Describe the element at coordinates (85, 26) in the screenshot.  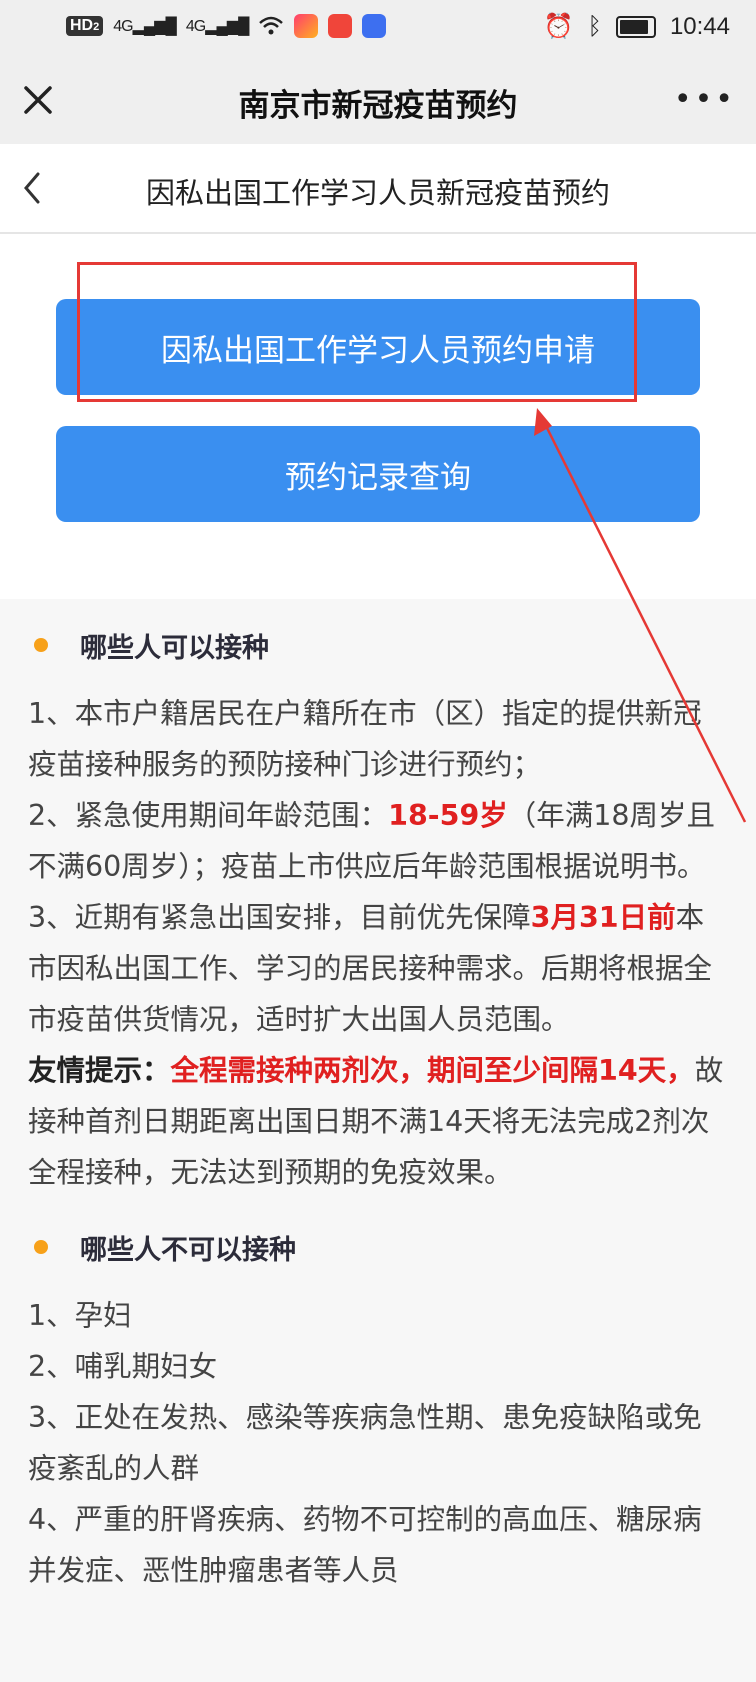
I see `hd-indicator: HD2` at that location.